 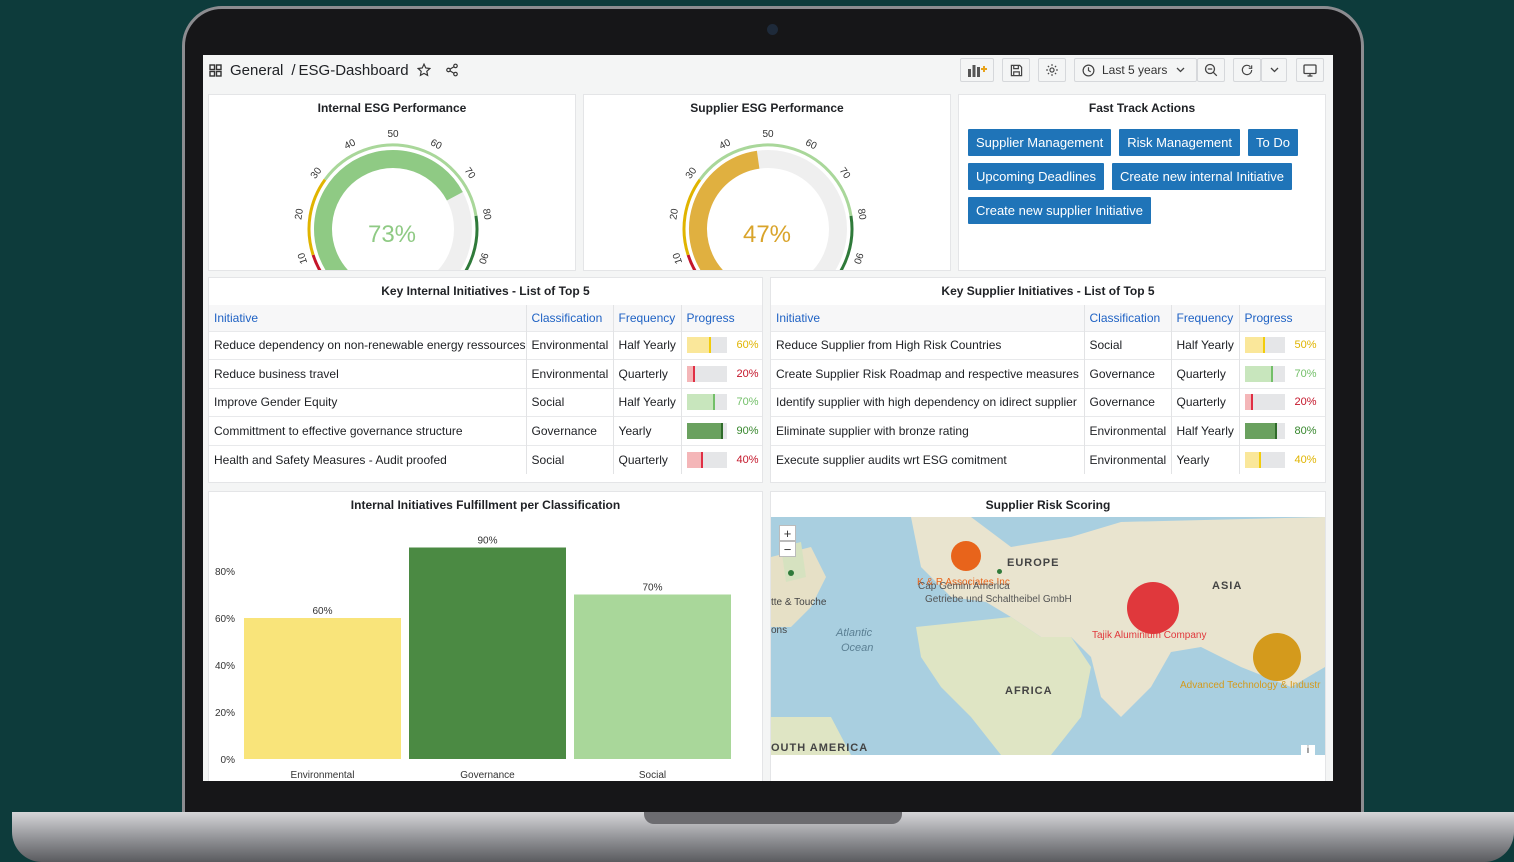 I want to click on grid-icon, so click(x=215, y=70).